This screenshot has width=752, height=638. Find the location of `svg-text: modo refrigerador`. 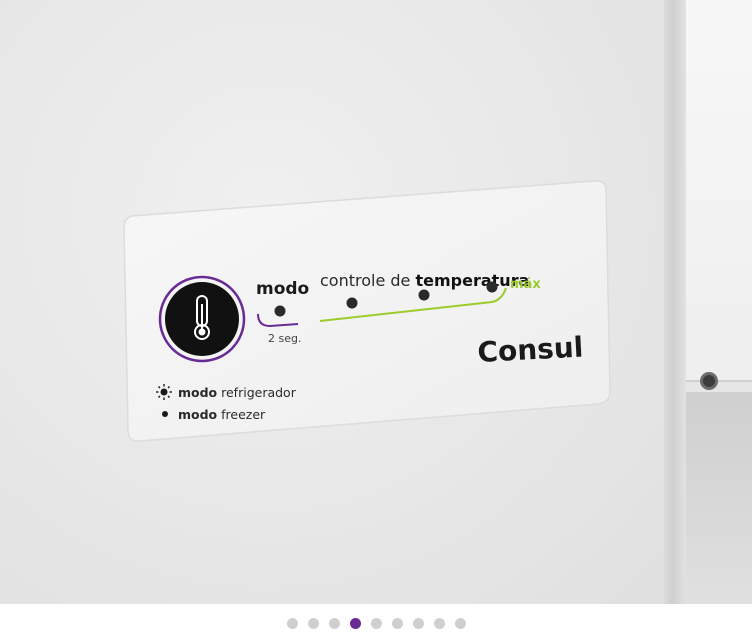

svg-text: modo refrigerador is located at coordinates (237, 392).